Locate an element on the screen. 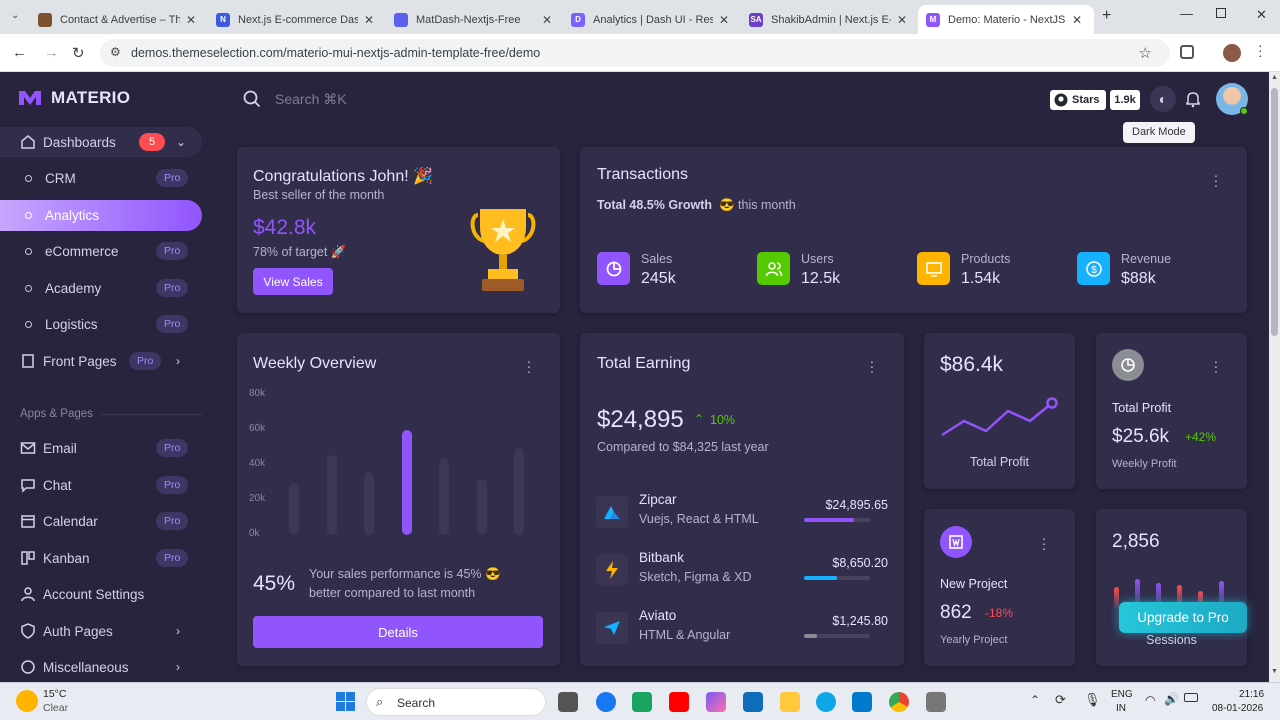 The height and width of the screenshot is (720, 1280). sidebar-item-kanban: Kanban Pro is located at coordinates (101, 558).